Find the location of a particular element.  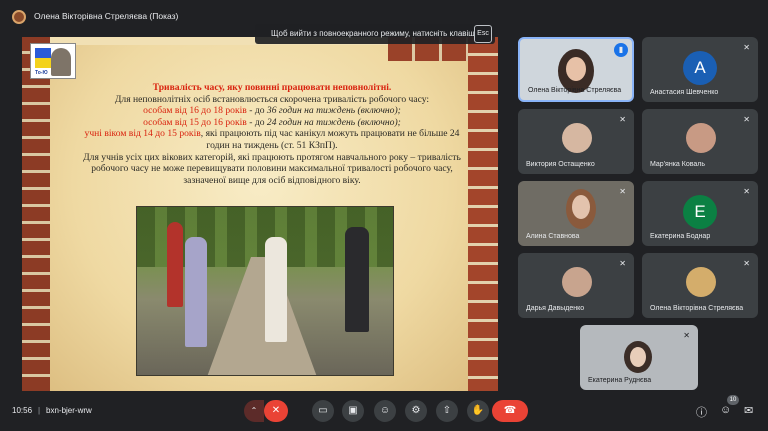

logo-figure is located at coordinates (61, 62).